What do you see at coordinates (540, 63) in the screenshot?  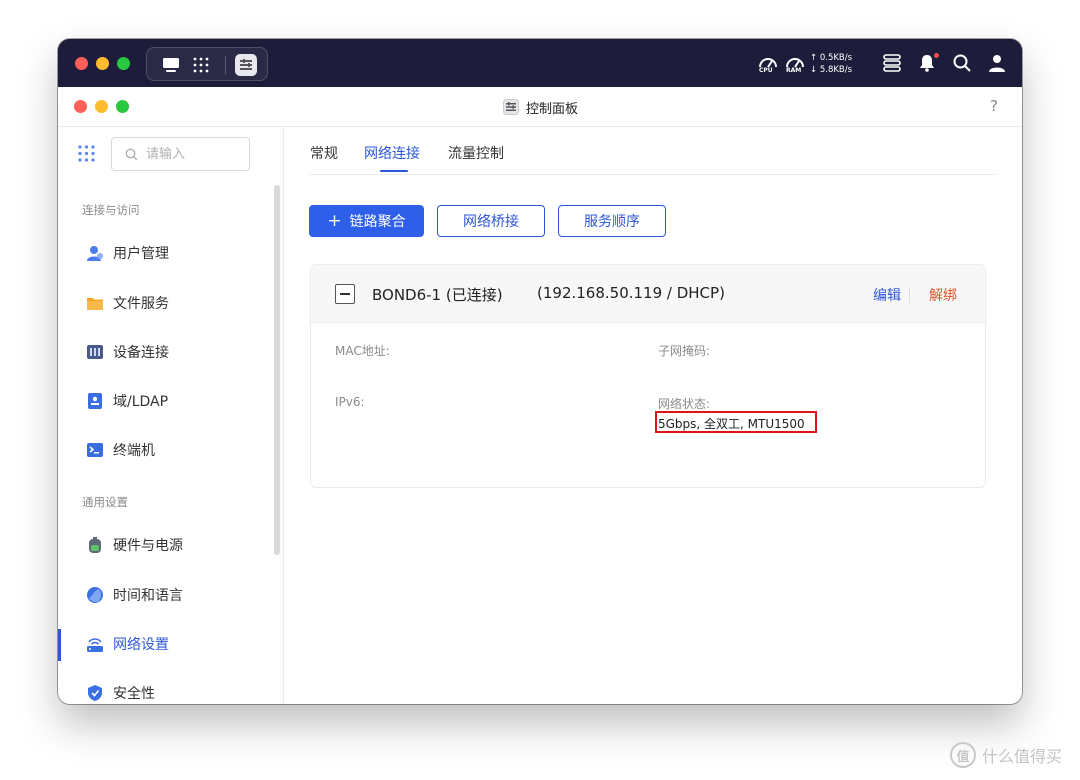 I see `os-top-bar: CPU RAM ↑ 0.5KB/s ↓ 5.8KB/s` at bounding box center [540, 63].